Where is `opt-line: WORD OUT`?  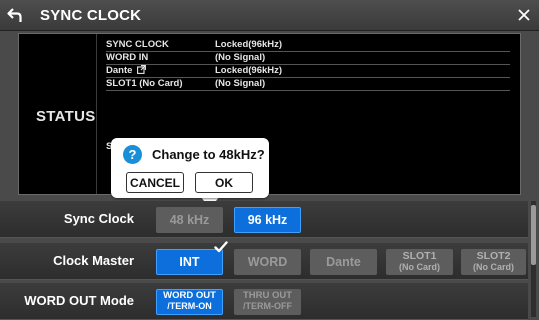 opt-line: WORD OUT is located at coordinates (189, 295).